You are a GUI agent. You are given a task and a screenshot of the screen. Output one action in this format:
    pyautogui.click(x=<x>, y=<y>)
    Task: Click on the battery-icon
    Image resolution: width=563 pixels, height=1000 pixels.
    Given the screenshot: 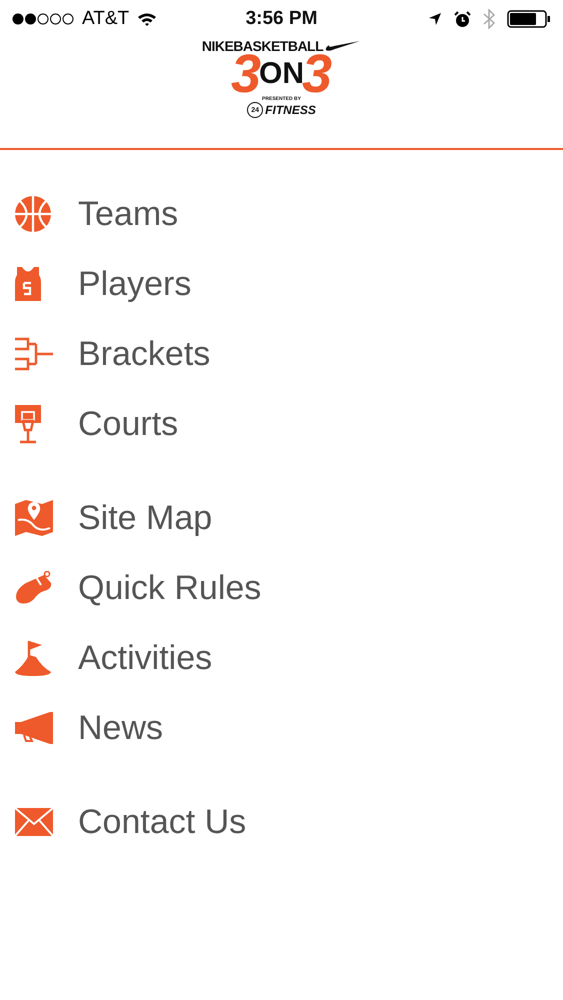 What is the action you would take?
    pyautogui.click(x=529, y=19)
    